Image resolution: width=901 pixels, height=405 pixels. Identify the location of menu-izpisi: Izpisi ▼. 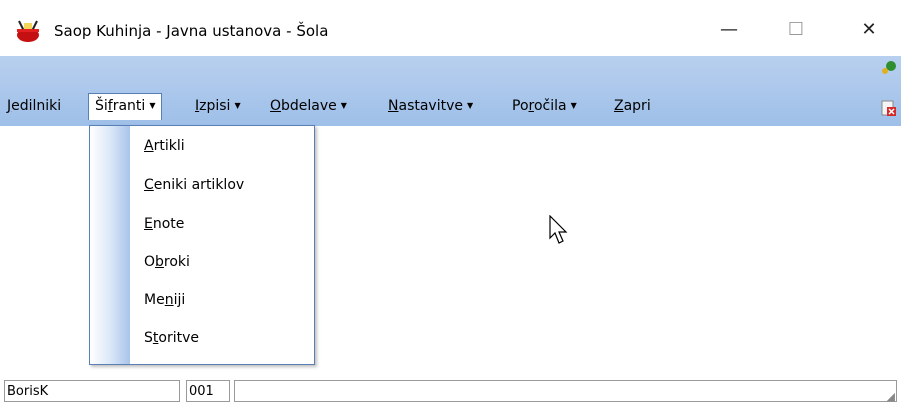
(218, 106).